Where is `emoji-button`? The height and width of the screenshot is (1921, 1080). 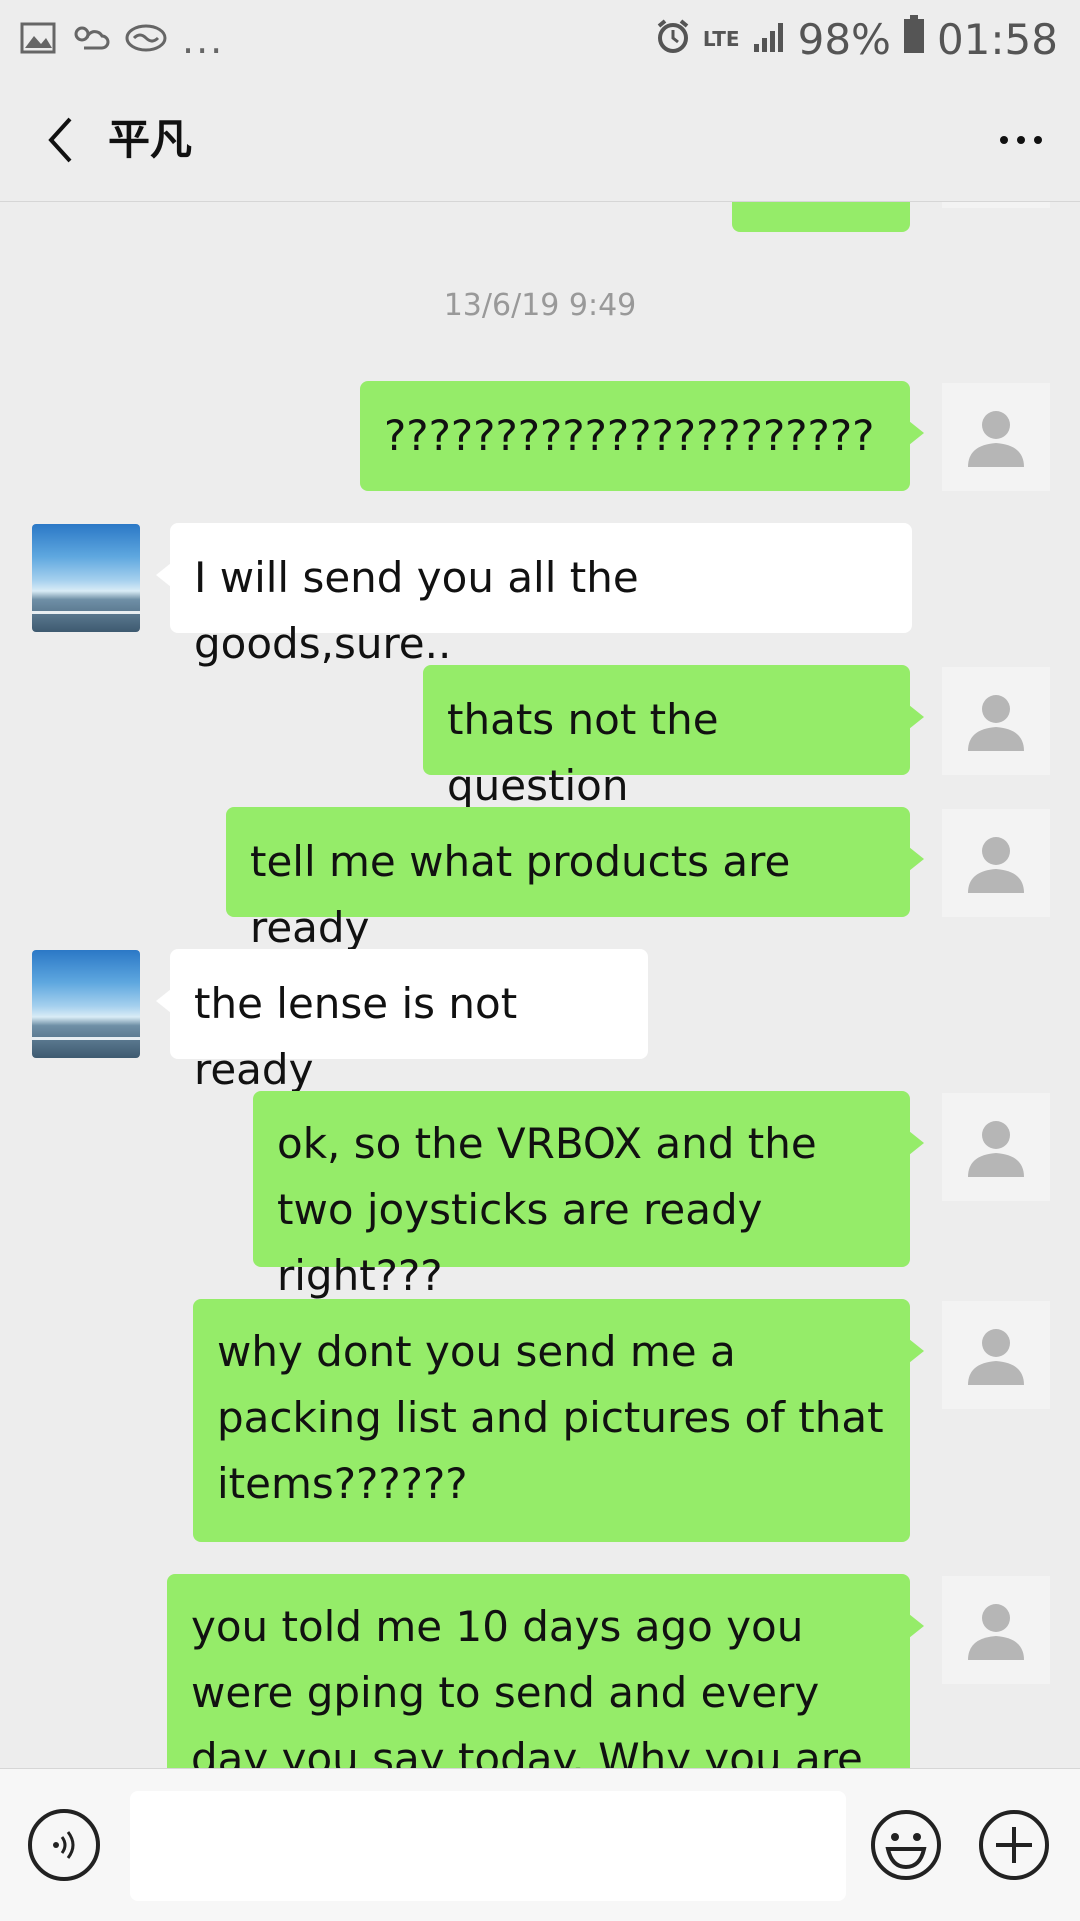
emoji-button is located at coordinates (906, 1845).